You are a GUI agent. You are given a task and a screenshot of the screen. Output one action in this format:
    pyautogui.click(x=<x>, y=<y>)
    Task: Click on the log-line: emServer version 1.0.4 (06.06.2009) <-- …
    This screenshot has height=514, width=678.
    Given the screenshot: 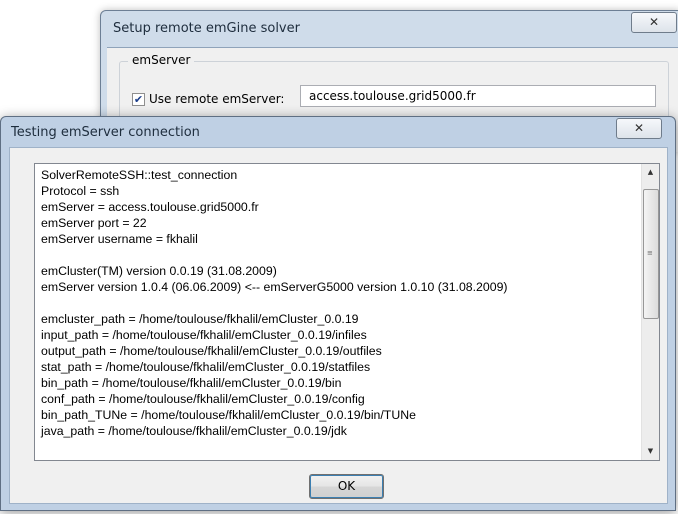 What is the action you would take?
    pyautogui.click(x=274, y=287)
    